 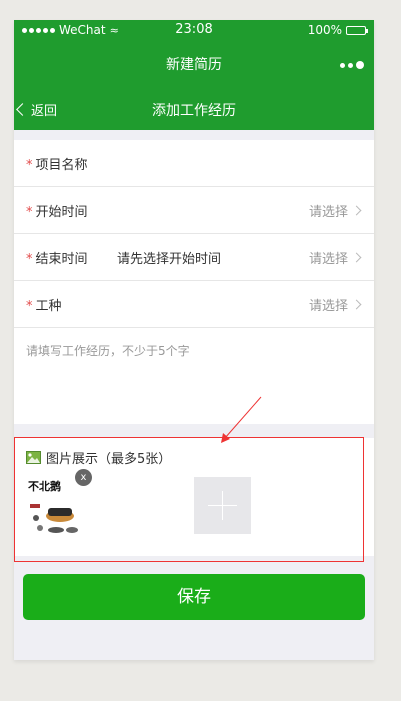 What do you see at coordinates (194, 65) in the screenshot?
I see `app-title: 新建简历` at bounding box center [194, 65].